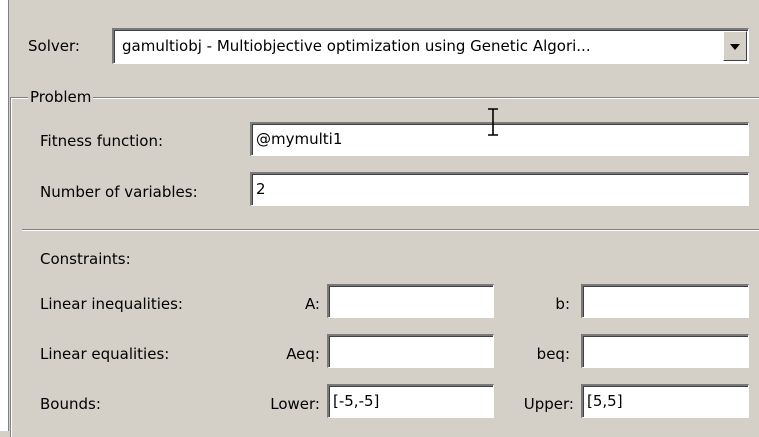 Image resolution: width=759 pixels, height=437 pixels. What do you see at coordinates (410, 401) in the screenshot?
I see `lower-bound-input: [-5,-5]` at bounding box center [410, 401].